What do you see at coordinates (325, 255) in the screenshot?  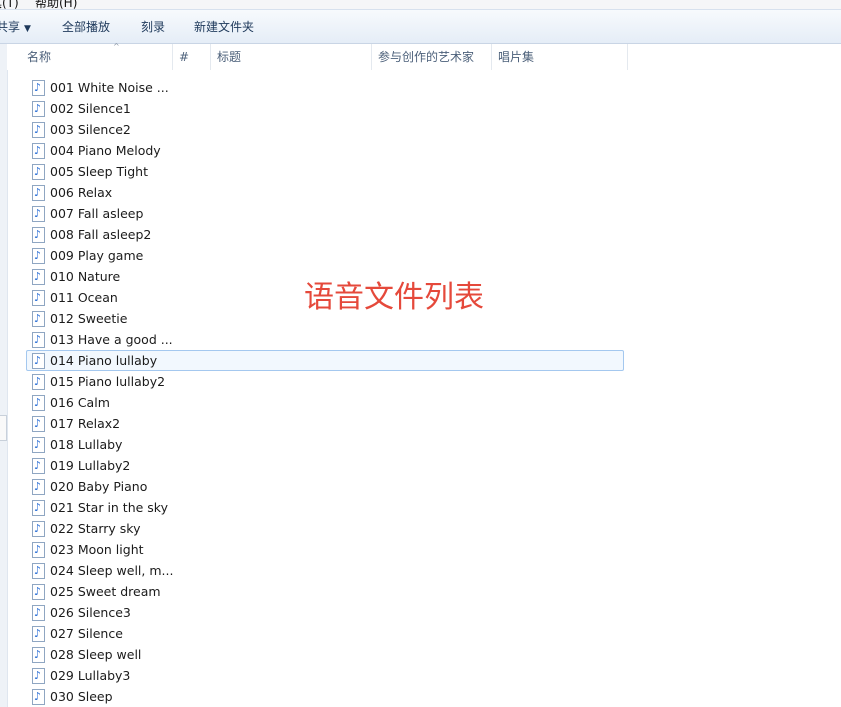 I see `file-row: ♪ 009 Play game` at bounding box center [325, 255].